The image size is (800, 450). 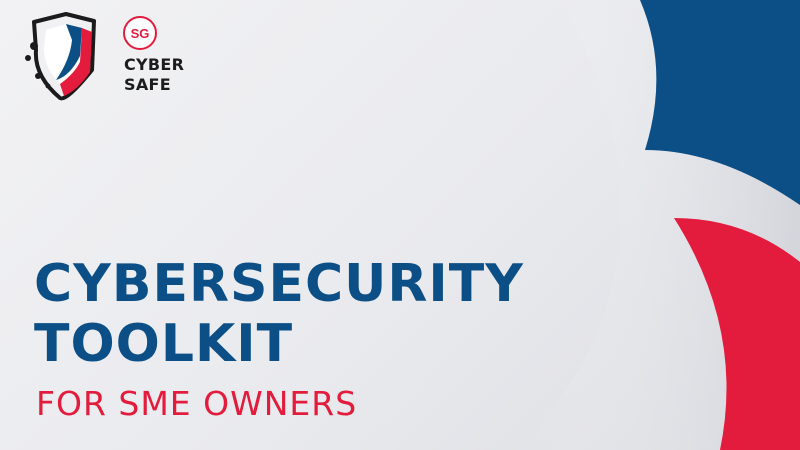 What do you see at coordinates (147, 84) in the screenshot?
I see `brand-name-line2: SAFE` at bounding box center [147, 84].